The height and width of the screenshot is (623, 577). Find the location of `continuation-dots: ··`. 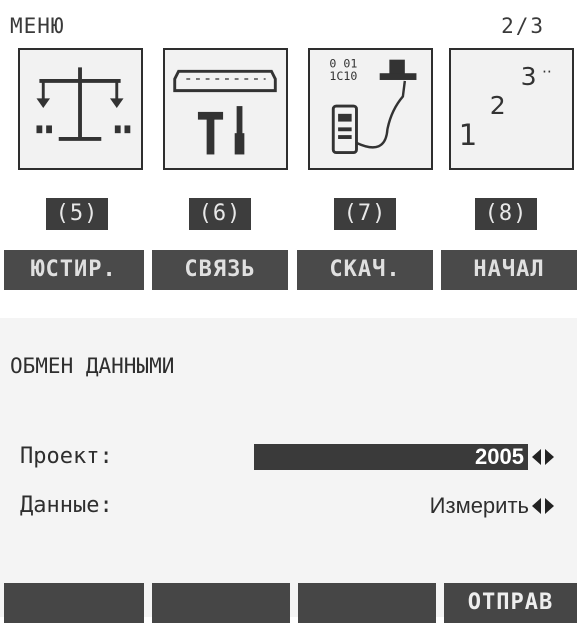

continuation-dots: ·· is located at coordinates (547, 72).